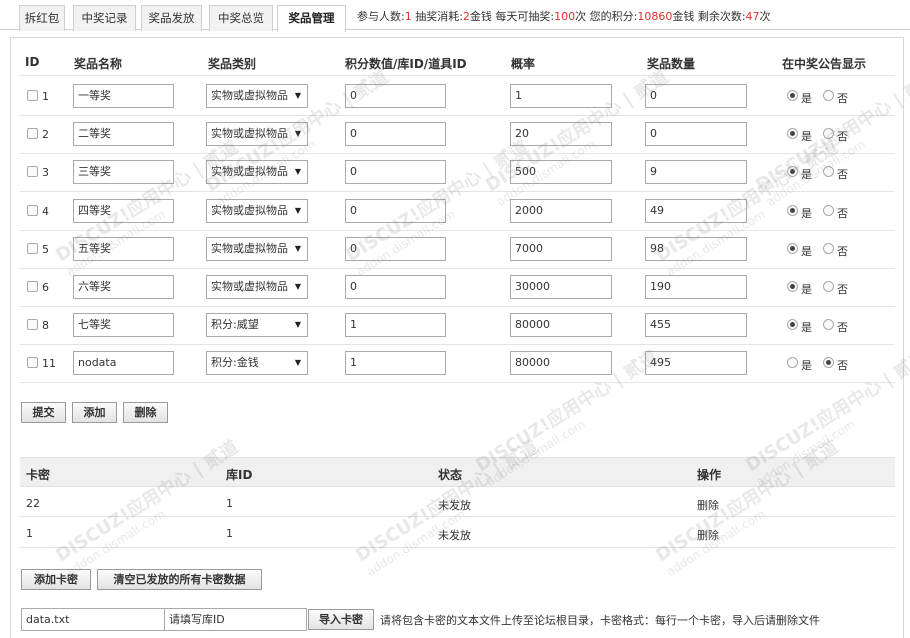 The width and height of the screenshot is (910, 638). I want to click on prize-name-input: 一等奖, so click(123, 96).